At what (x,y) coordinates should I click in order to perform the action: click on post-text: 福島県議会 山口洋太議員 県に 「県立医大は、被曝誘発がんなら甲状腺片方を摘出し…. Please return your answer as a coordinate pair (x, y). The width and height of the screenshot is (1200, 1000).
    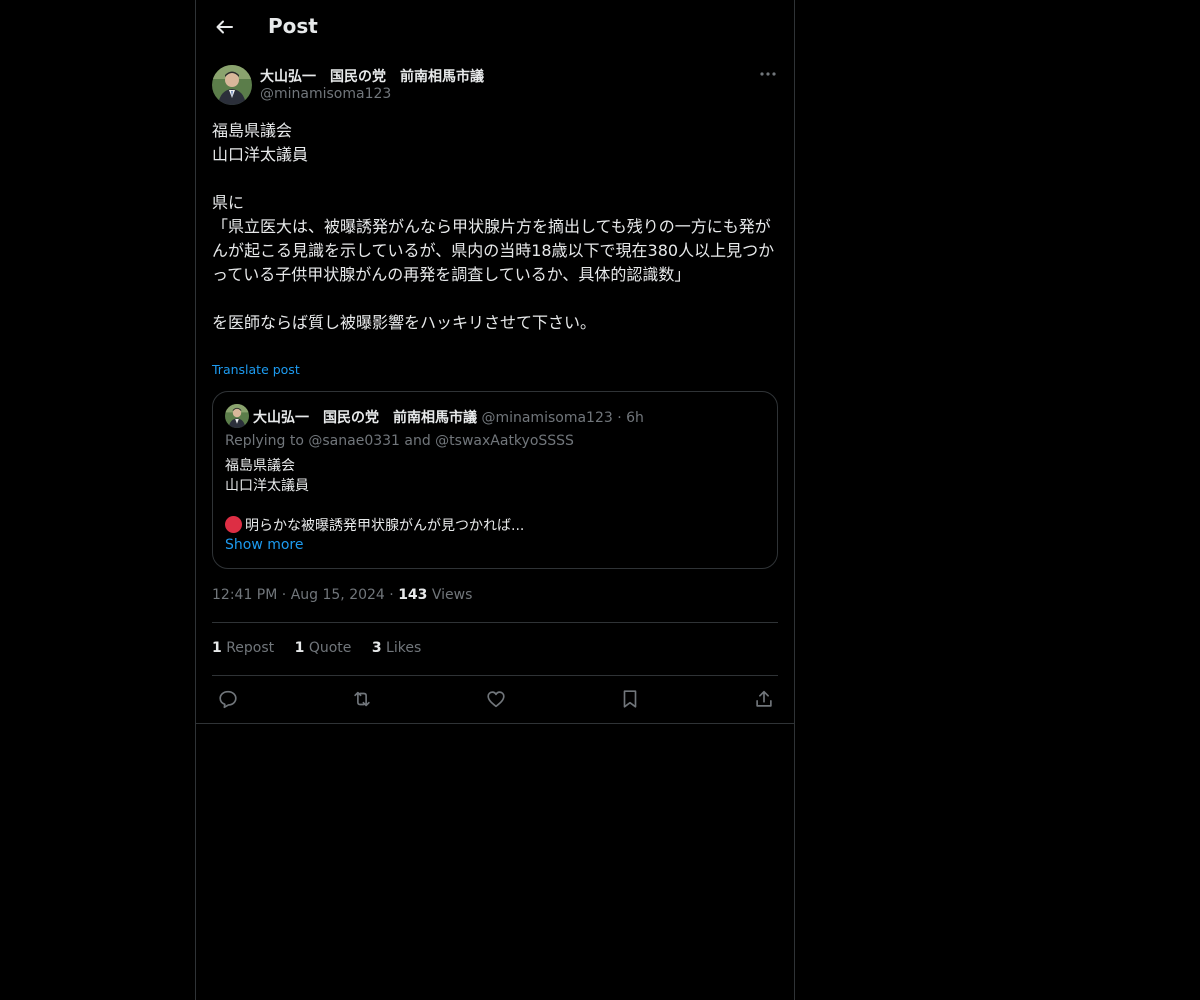
    Looking at the image, I should click on (493, 226).